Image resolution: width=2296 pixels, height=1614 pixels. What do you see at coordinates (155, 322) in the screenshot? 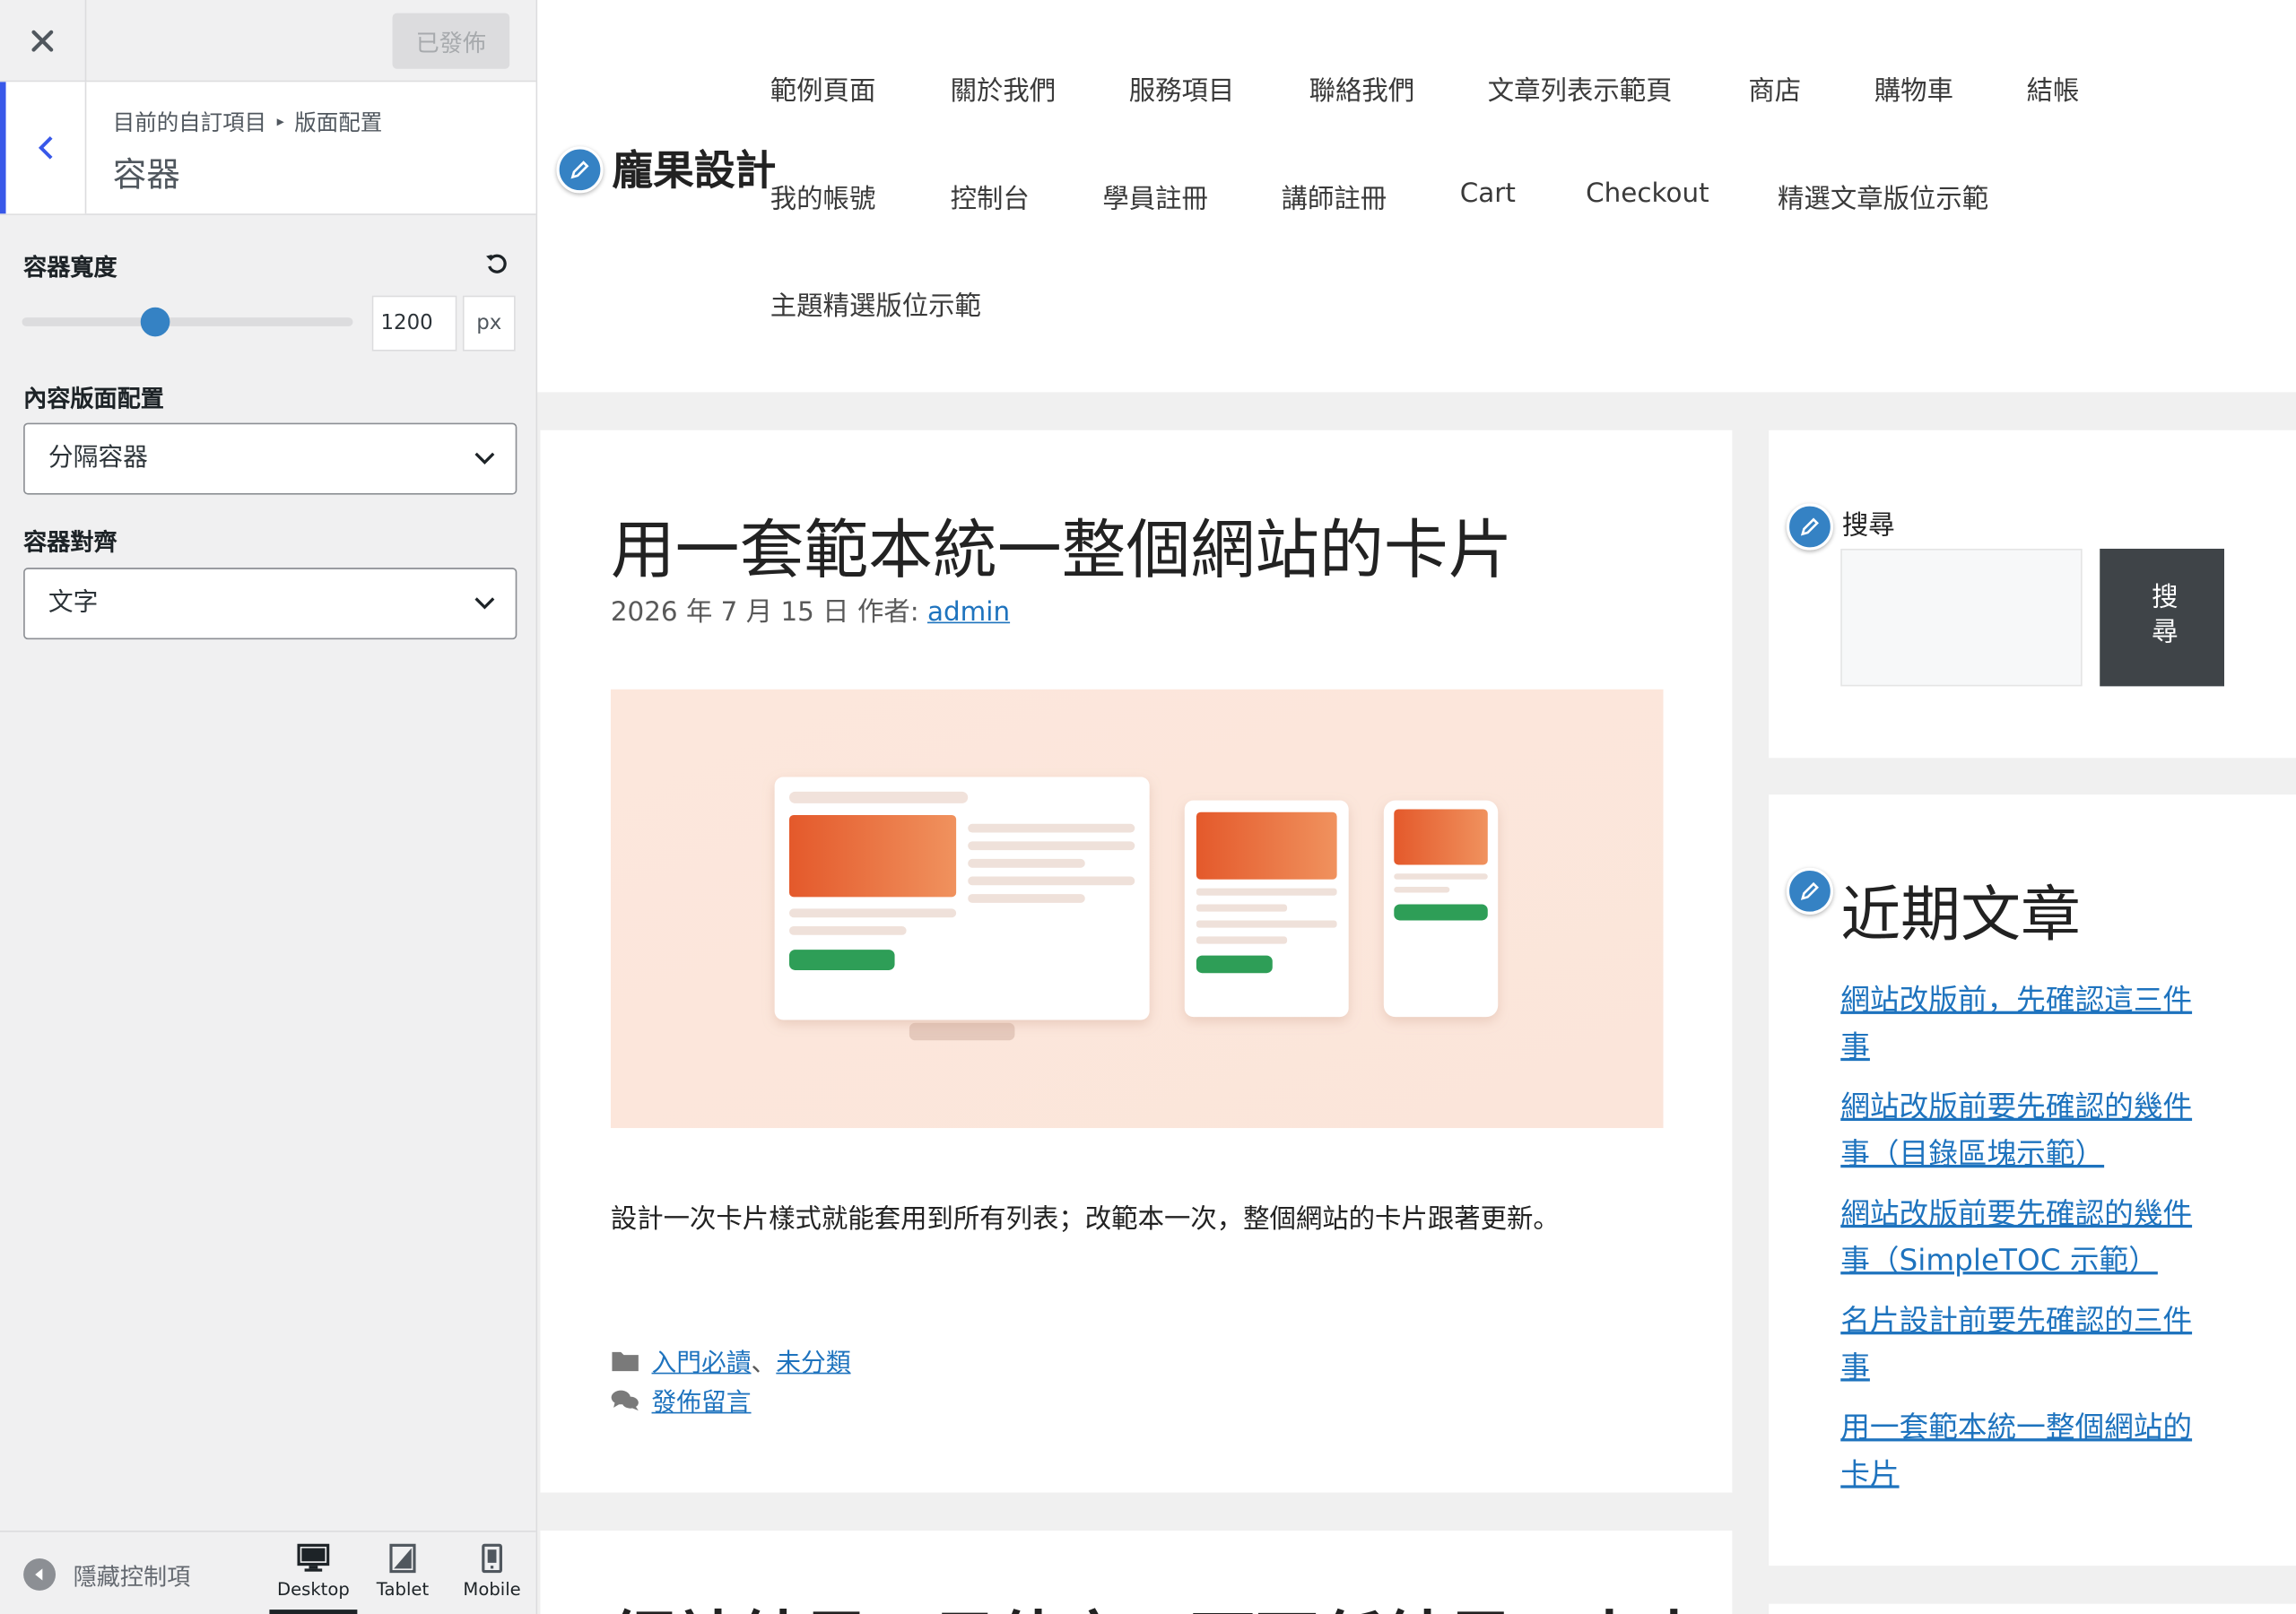
I see `container-width-slider-thumb` at bounding box center [155, 322].